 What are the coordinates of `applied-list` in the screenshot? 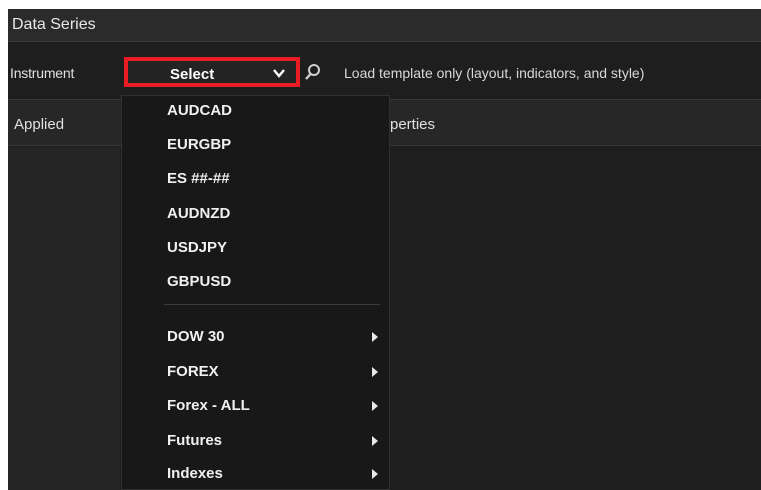 It's located at (64, 318).